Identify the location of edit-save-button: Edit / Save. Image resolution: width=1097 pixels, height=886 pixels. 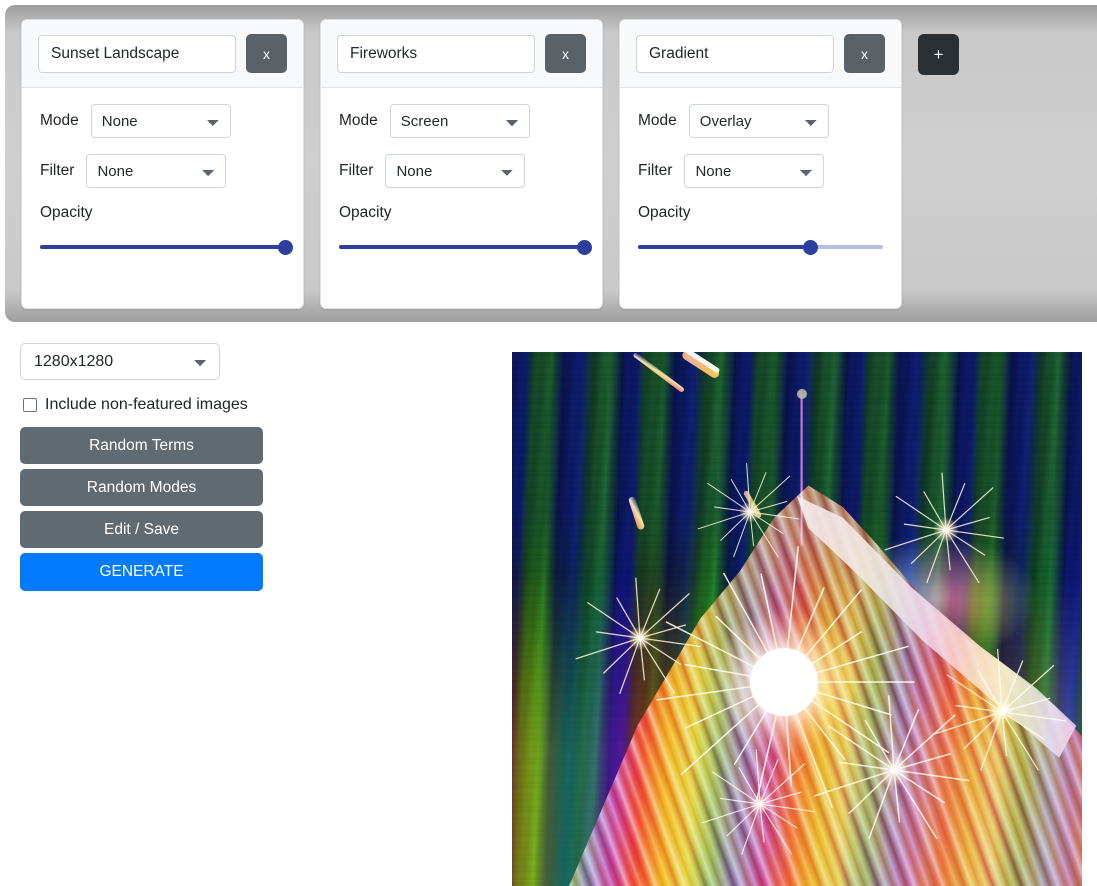
(141, 529).